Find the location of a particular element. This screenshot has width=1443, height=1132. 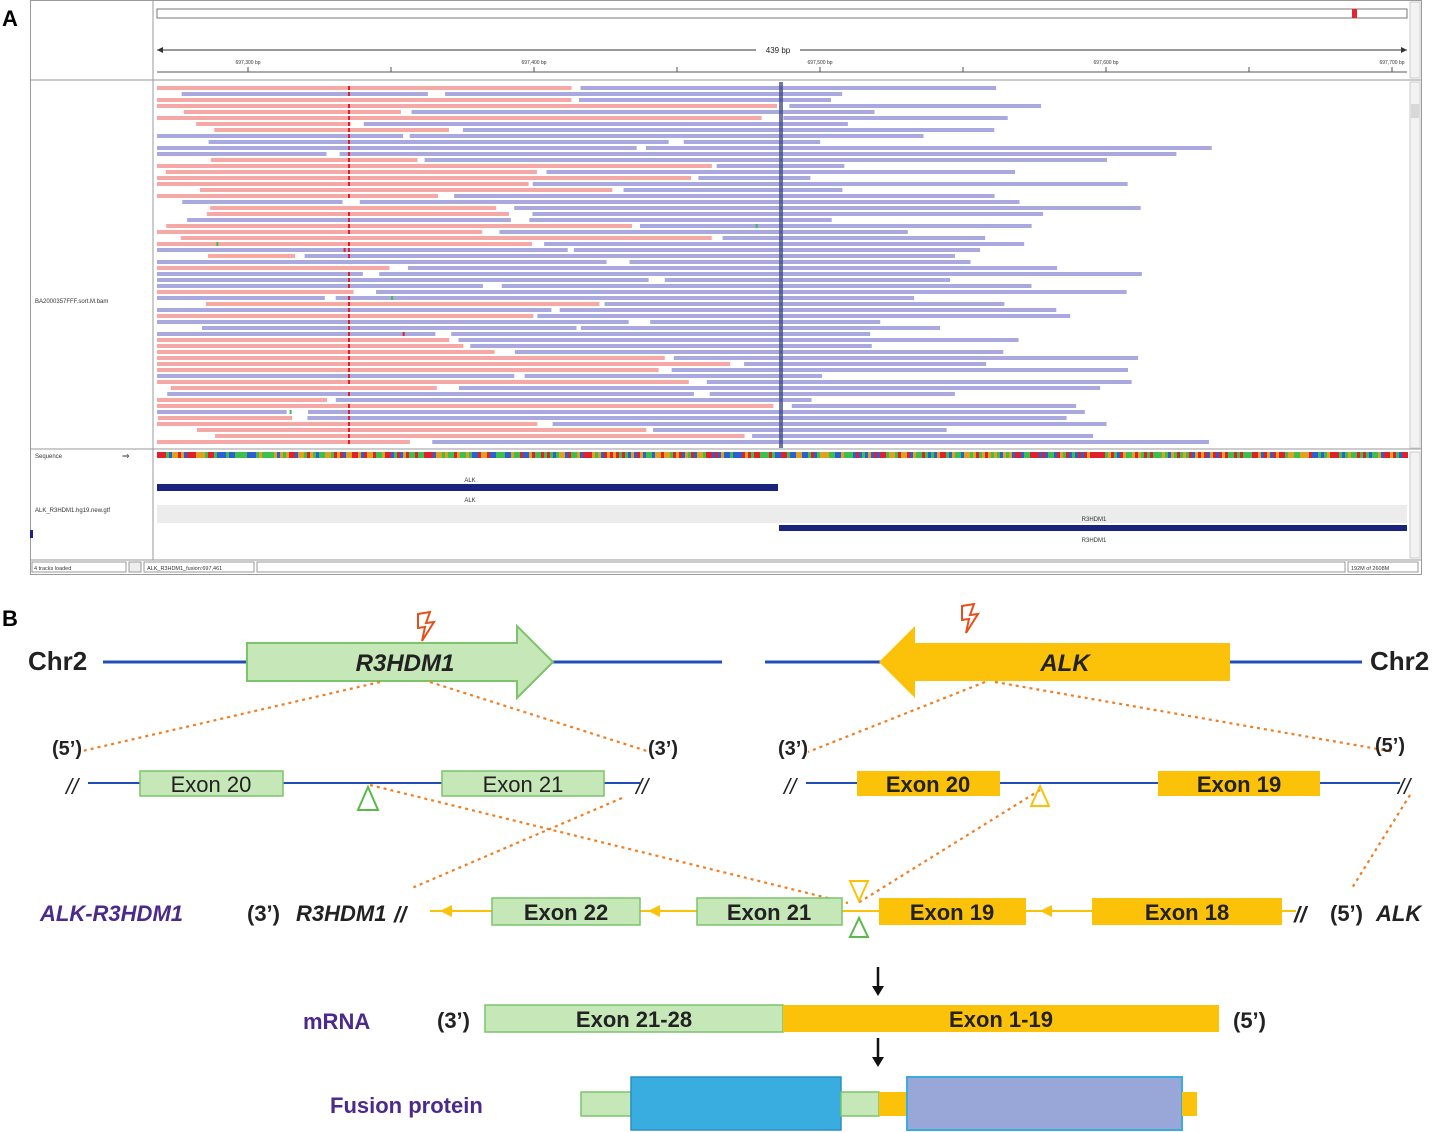

alignment-track-name: BA2000357FFF.sort.M.bam is located at coordinates (71, 302).